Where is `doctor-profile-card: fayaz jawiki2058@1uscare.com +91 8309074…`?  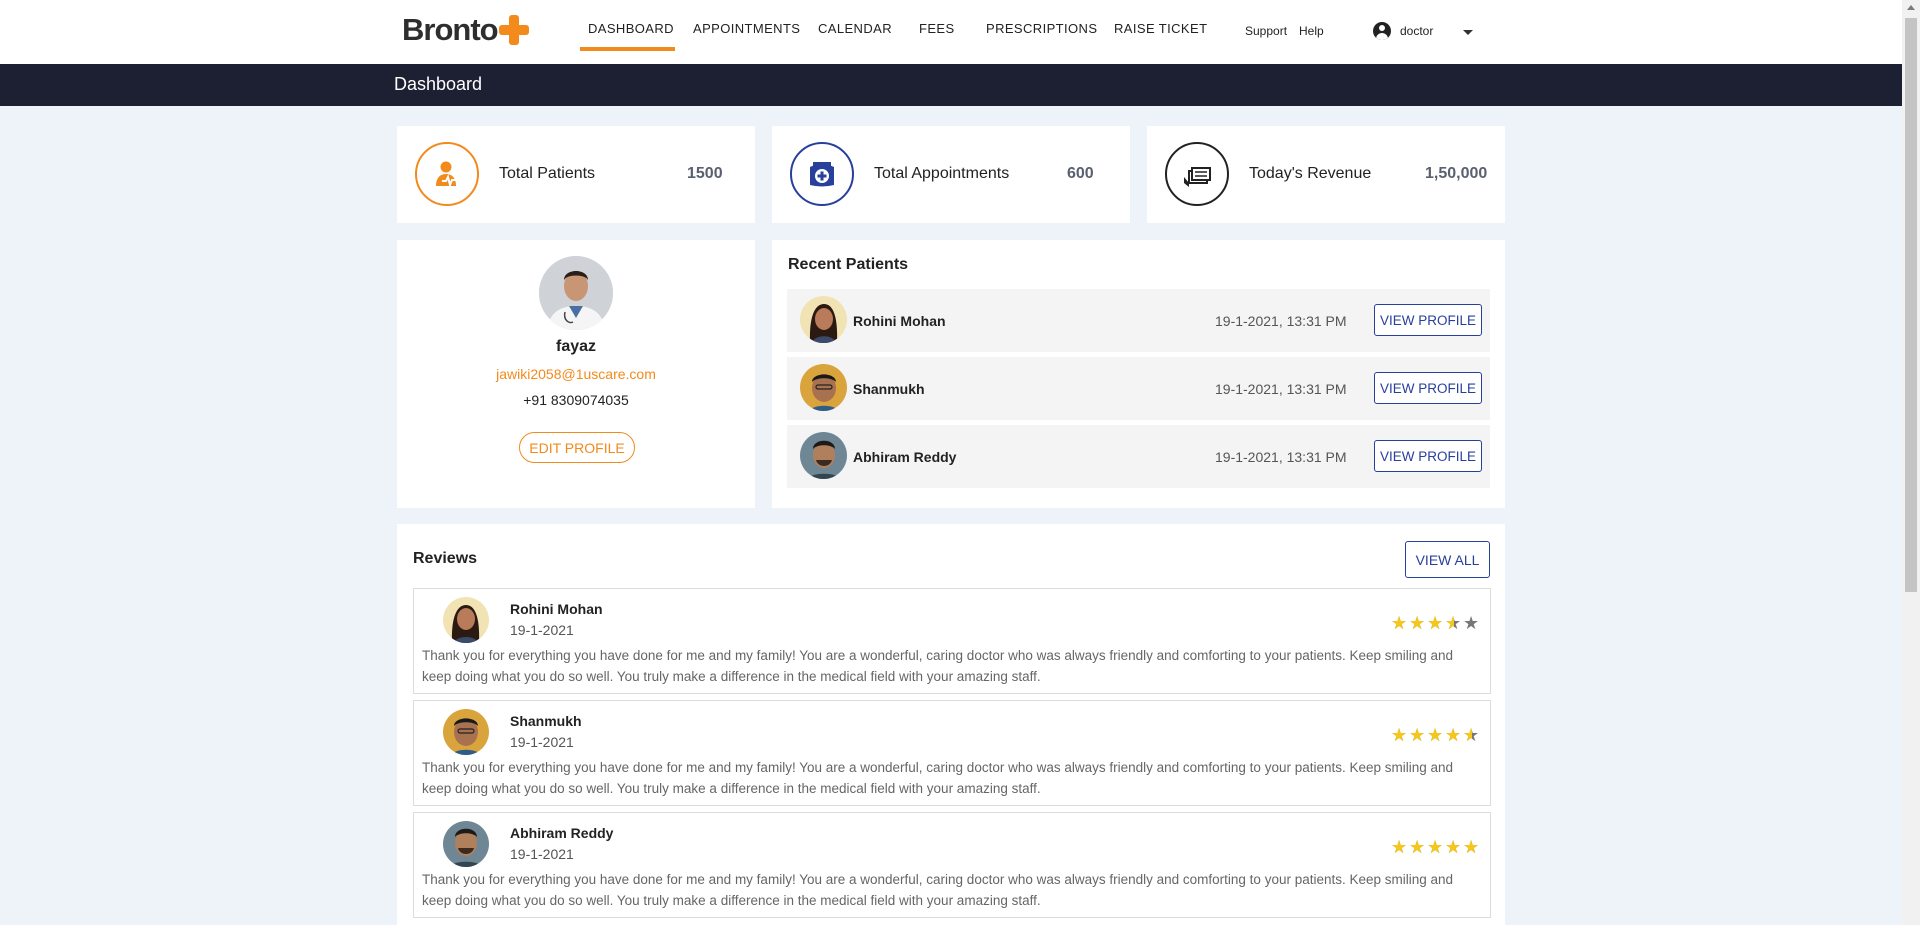 doctor-profile-card: fayaz jawiki2058@1uscare.com +91 8309074… is located at coordinates (576, 374).